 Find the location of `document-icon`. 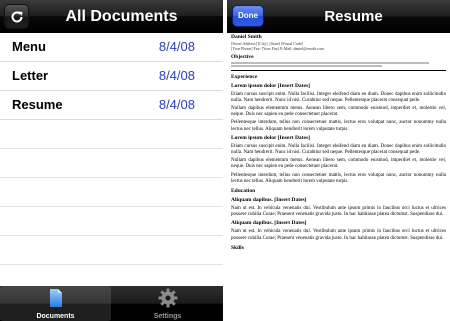

document-icon is located at coordinates (55, 298).